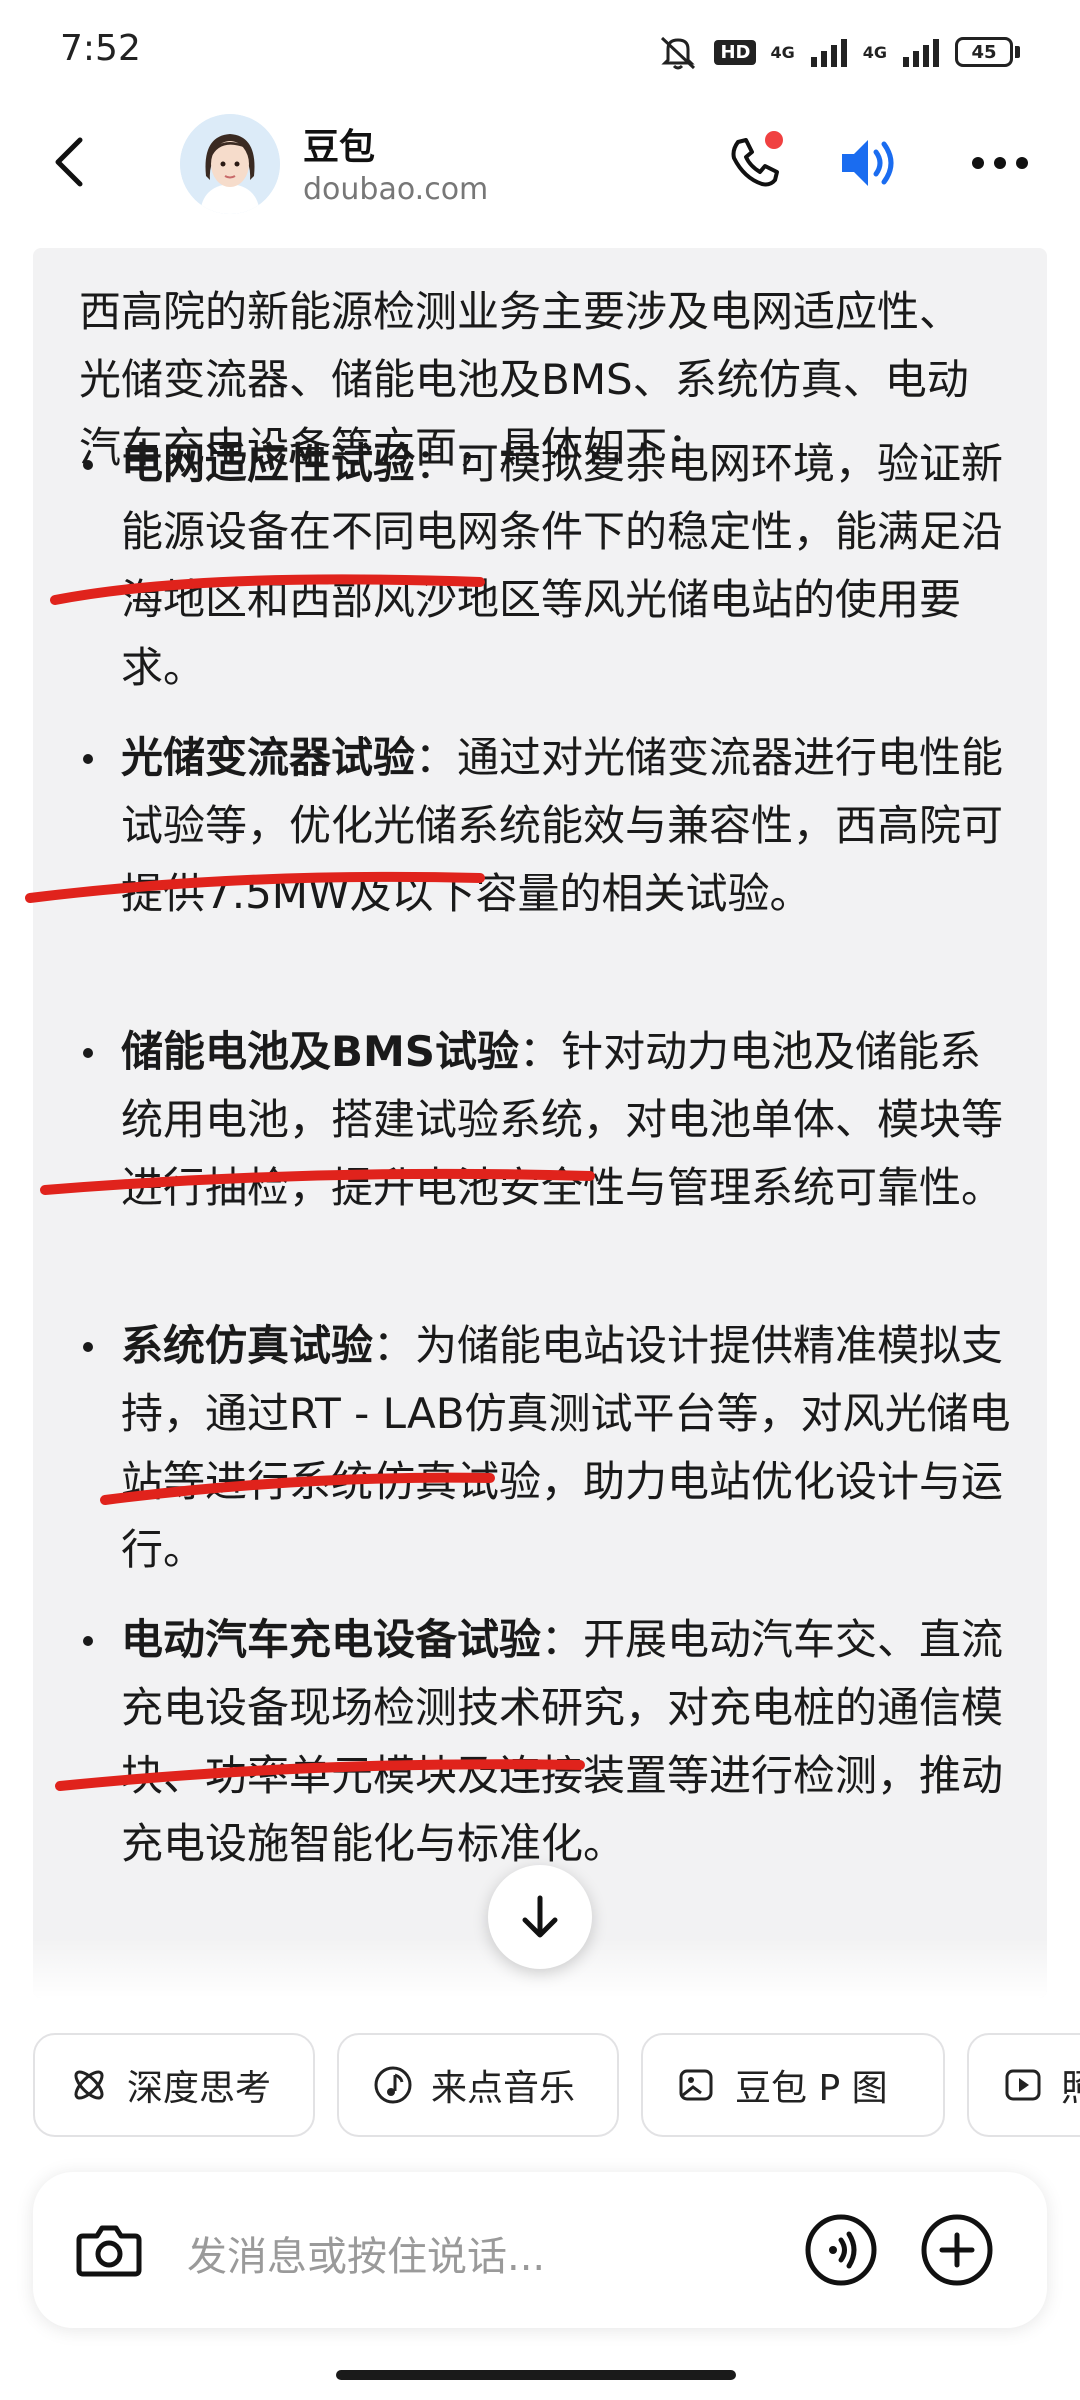 This screenshot has height=2400, width=1080. I want to click on hd-badge: HD, so click(735, 52).